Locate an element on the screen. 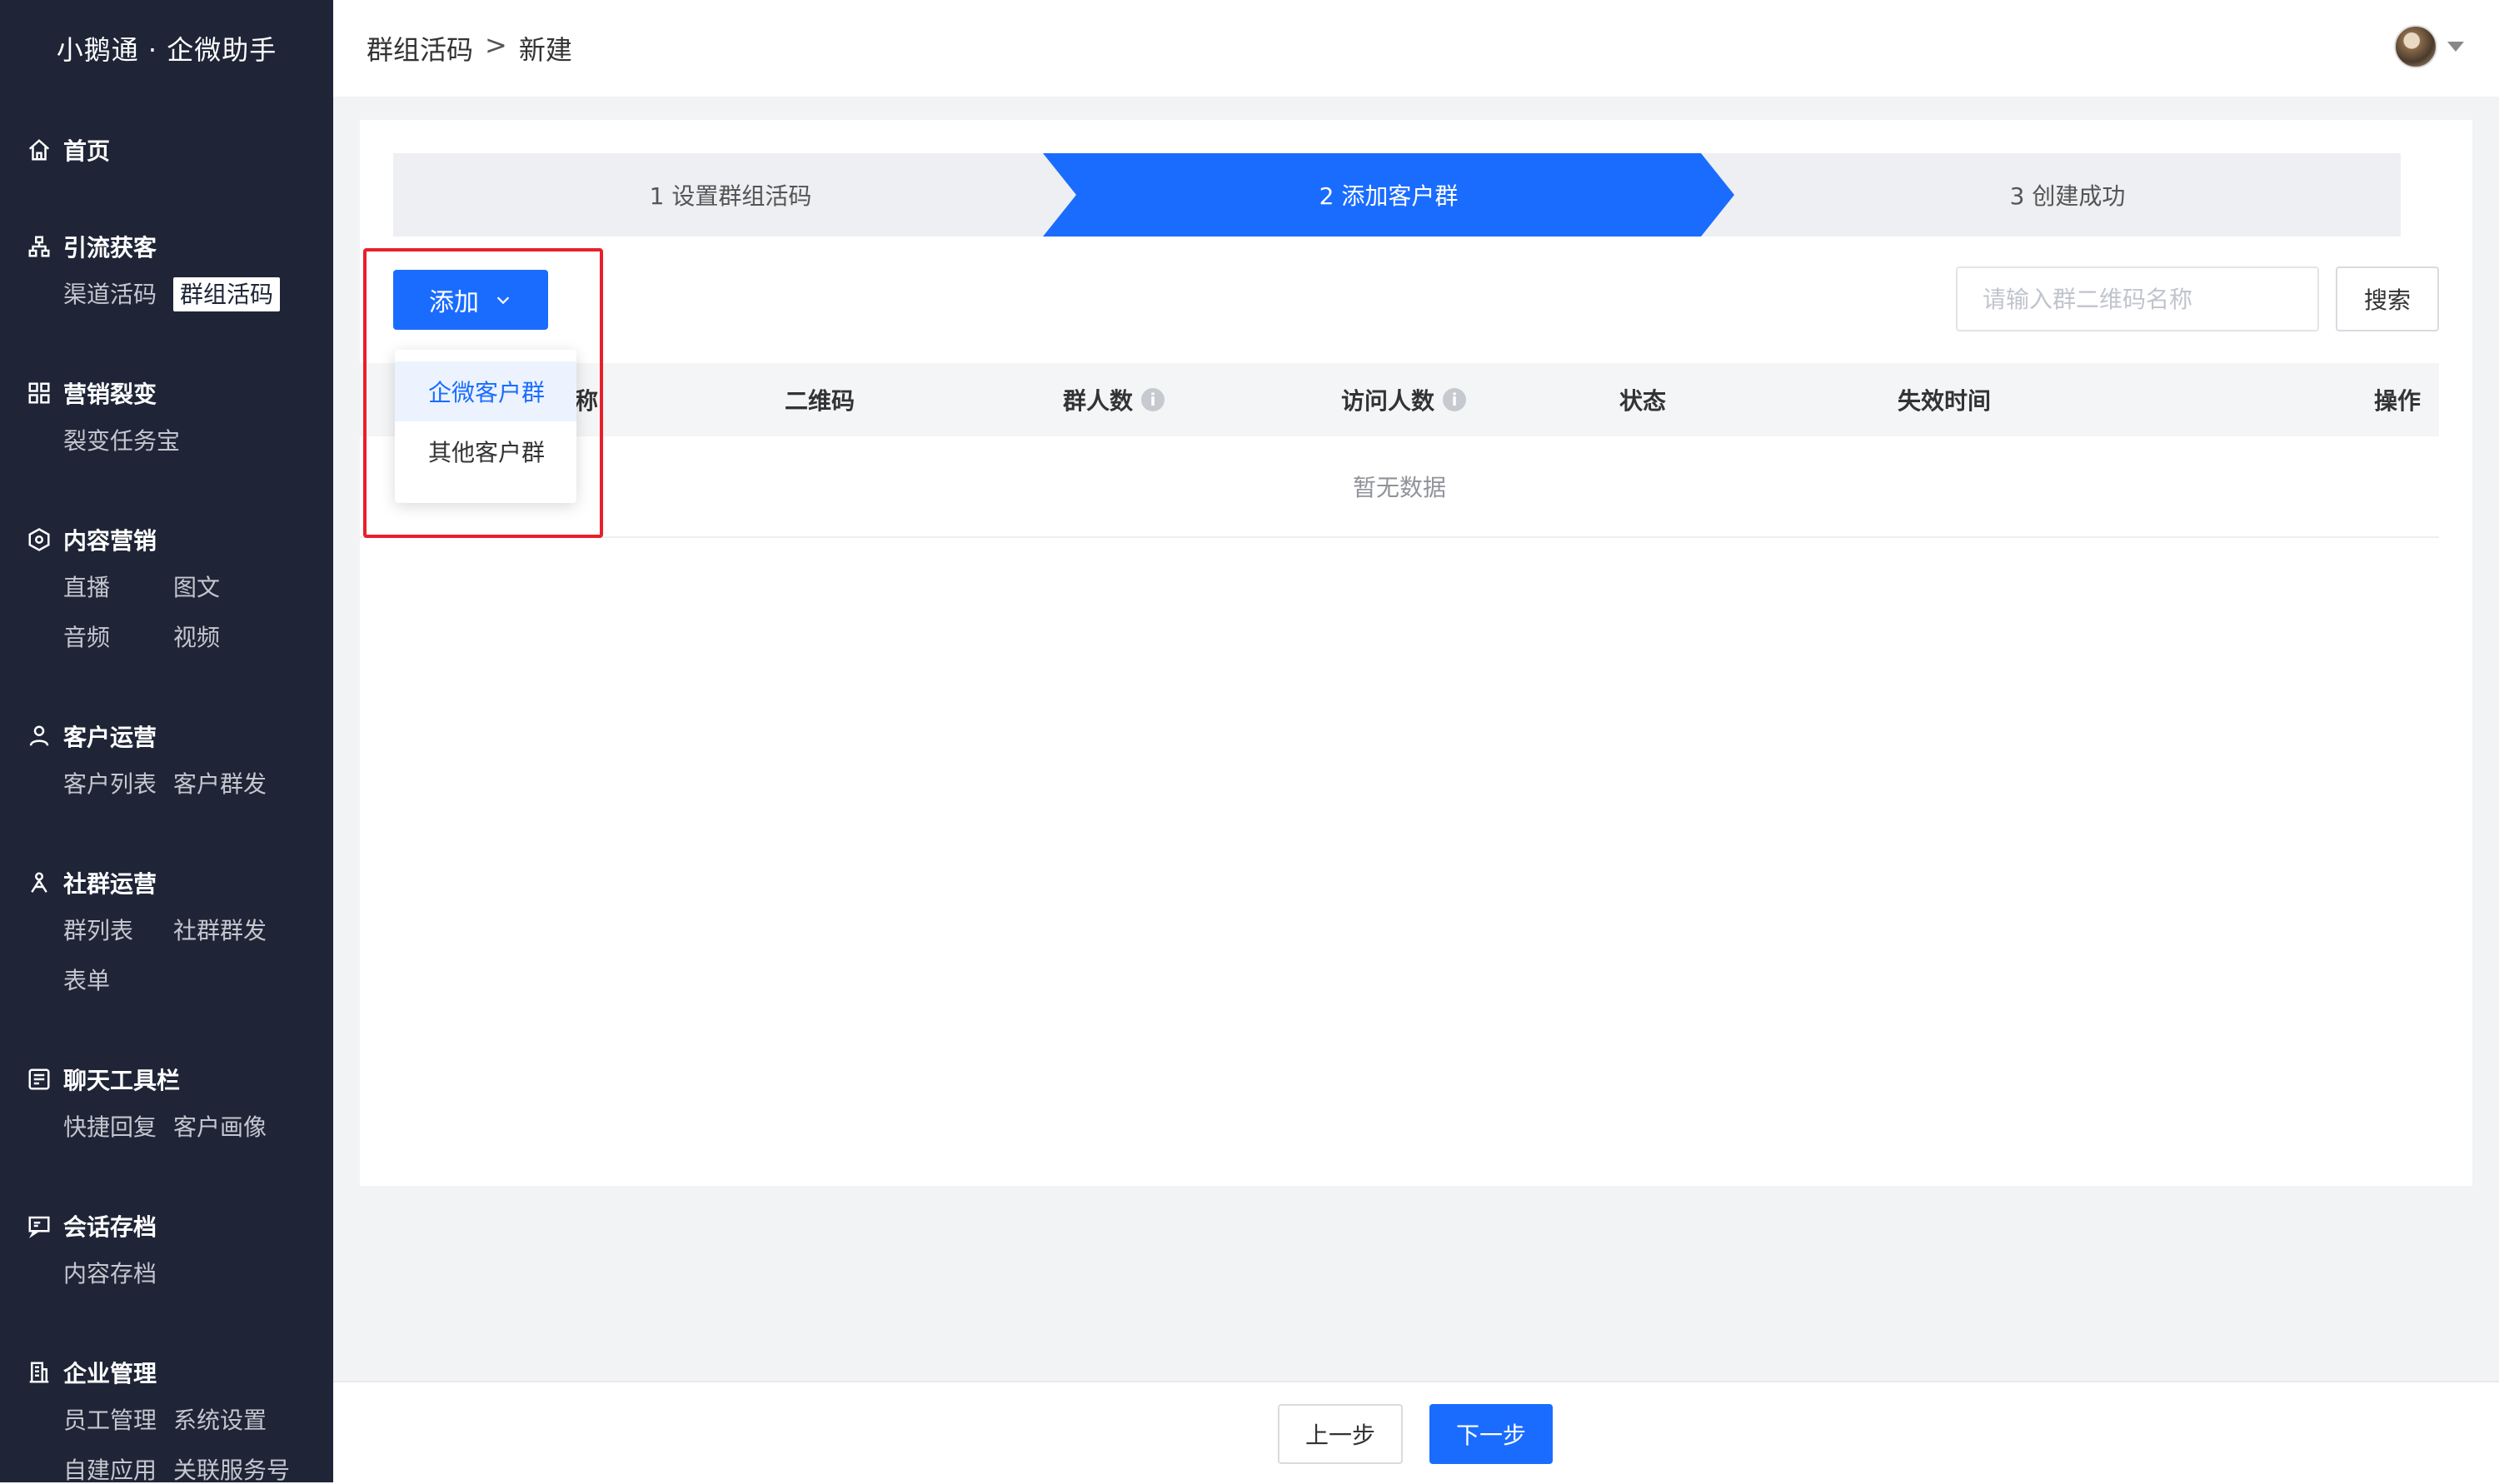  nav-group-title: 企业管理 is located at coordinates (166, 1372).